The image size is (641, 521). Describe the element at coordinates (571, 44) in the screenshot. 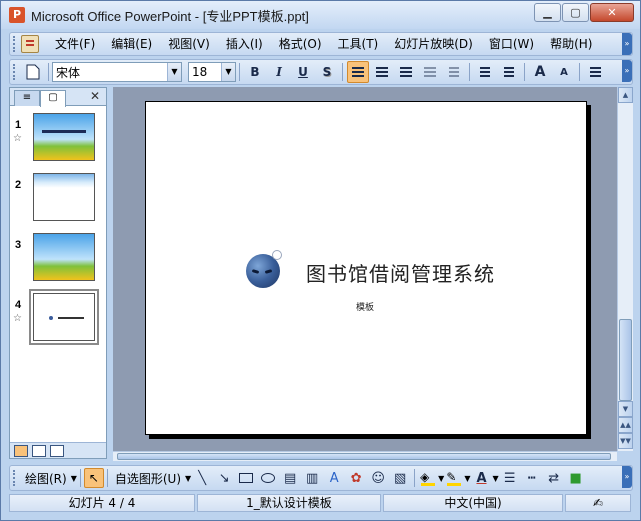

I see `menu-help: 帮助(H)` at that location.